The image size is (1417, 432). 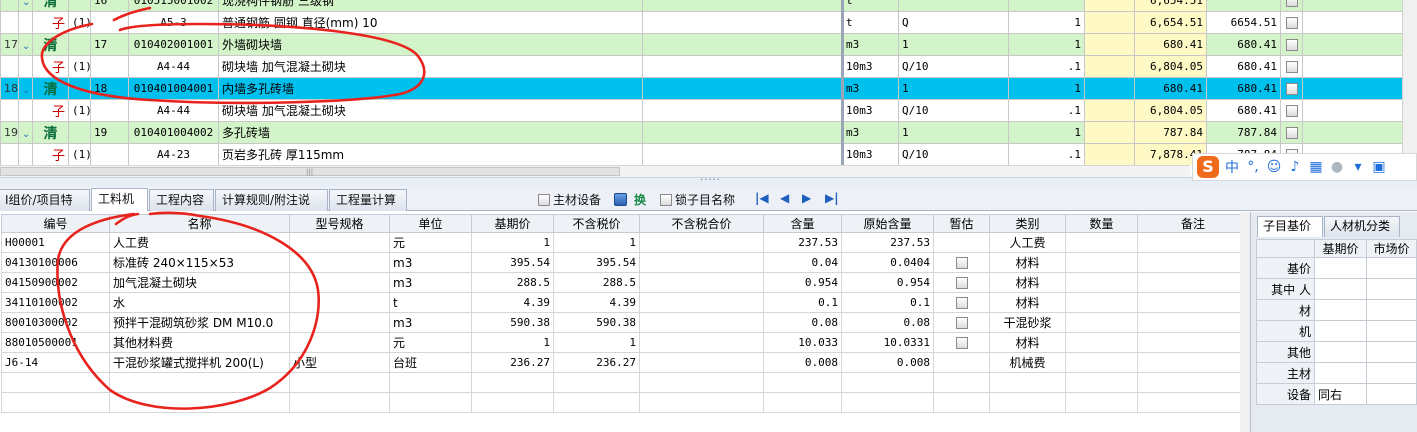 I want to click on punctuation-toggle: °,, so click(x=1253, y=167).